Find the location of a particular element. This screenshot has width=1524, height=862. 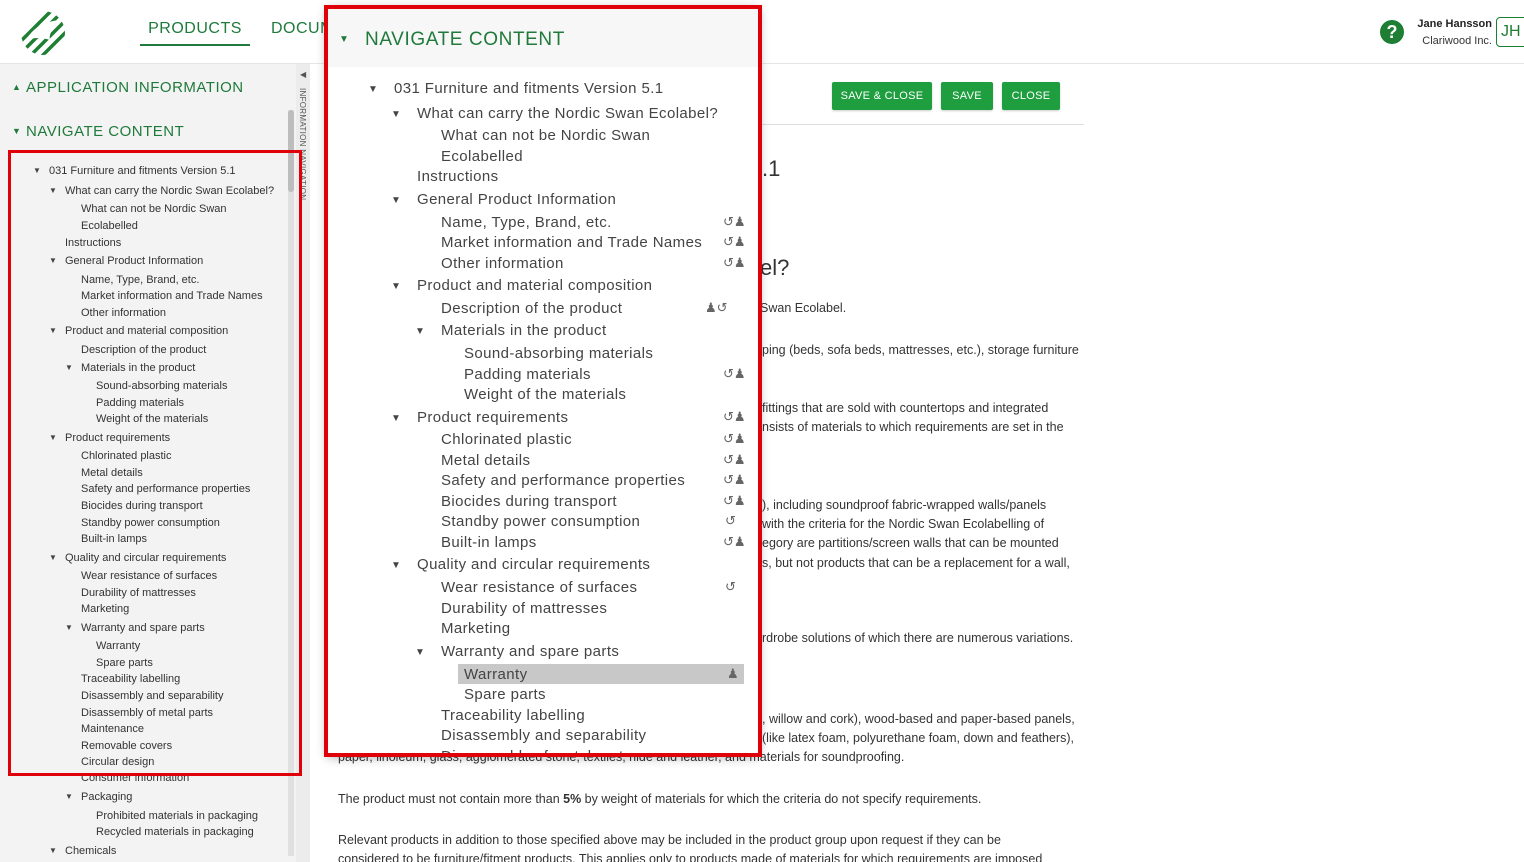

section-navigate-content: ▼ NAVIGATE CONTENT is located at coordinates (98, 131).